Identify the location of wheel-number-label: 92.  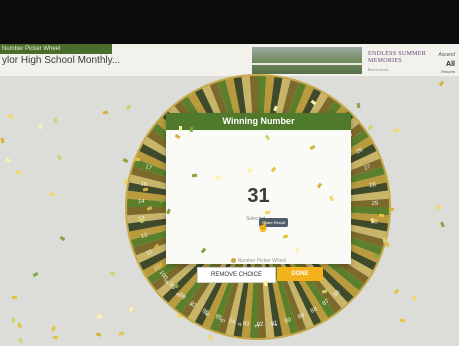
(260, 325).